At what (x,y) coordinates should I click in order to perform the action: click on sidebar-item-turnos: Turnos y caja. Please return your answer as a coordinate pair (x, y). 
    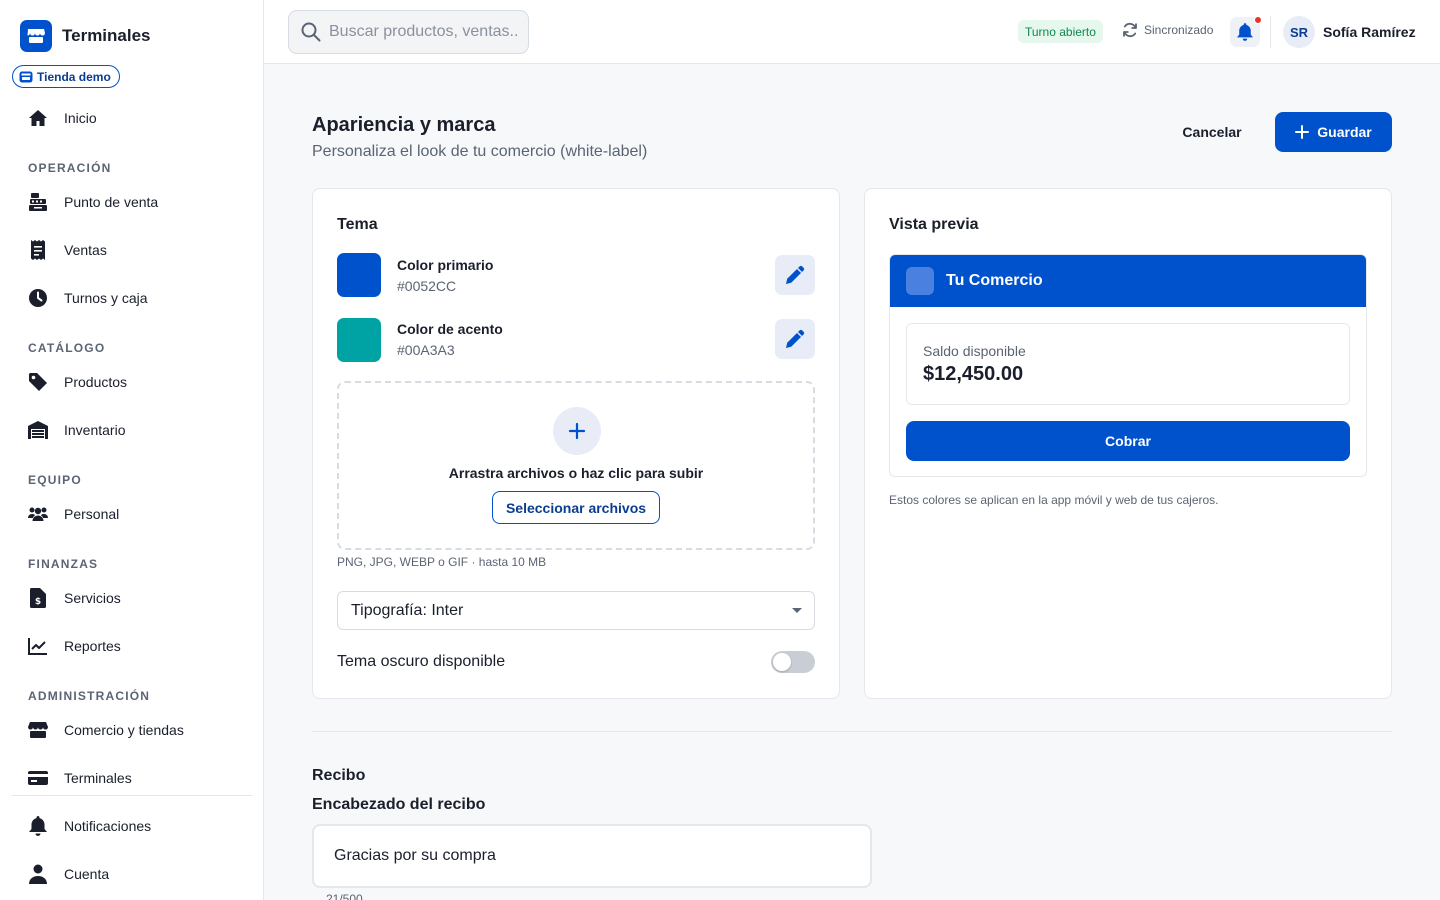
    Looking at the image, I should click on (88, 298).